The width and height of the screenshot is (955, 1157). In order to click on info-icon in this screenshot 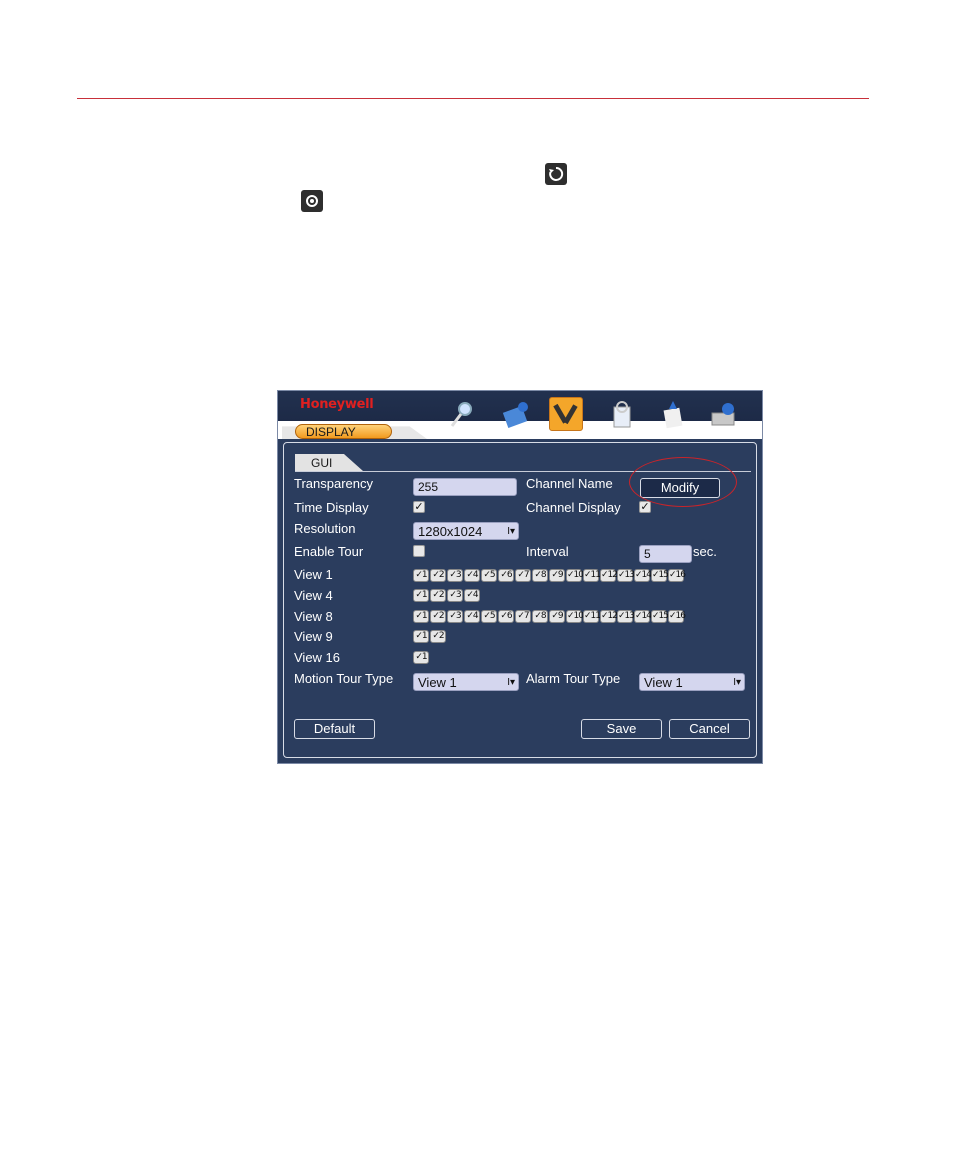, I will do `click(516, 414)`.